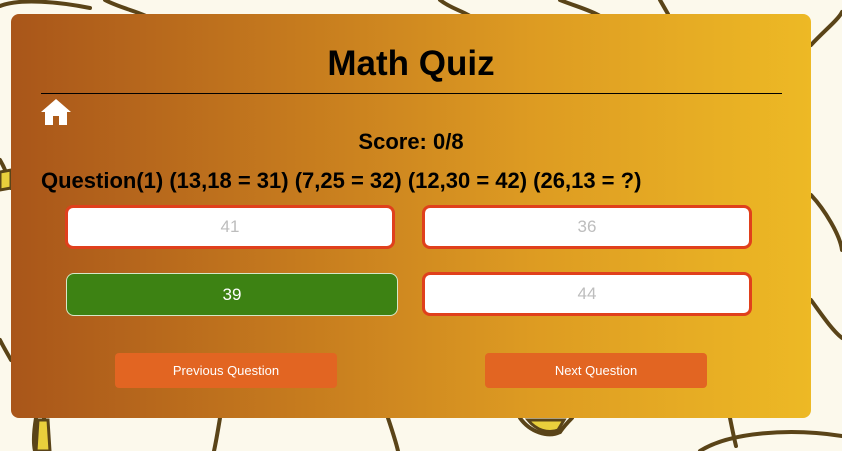  Describe the element at coordinates (226, 370) in the screenshot. I see `previous-question-button: Previous Question` at that location.